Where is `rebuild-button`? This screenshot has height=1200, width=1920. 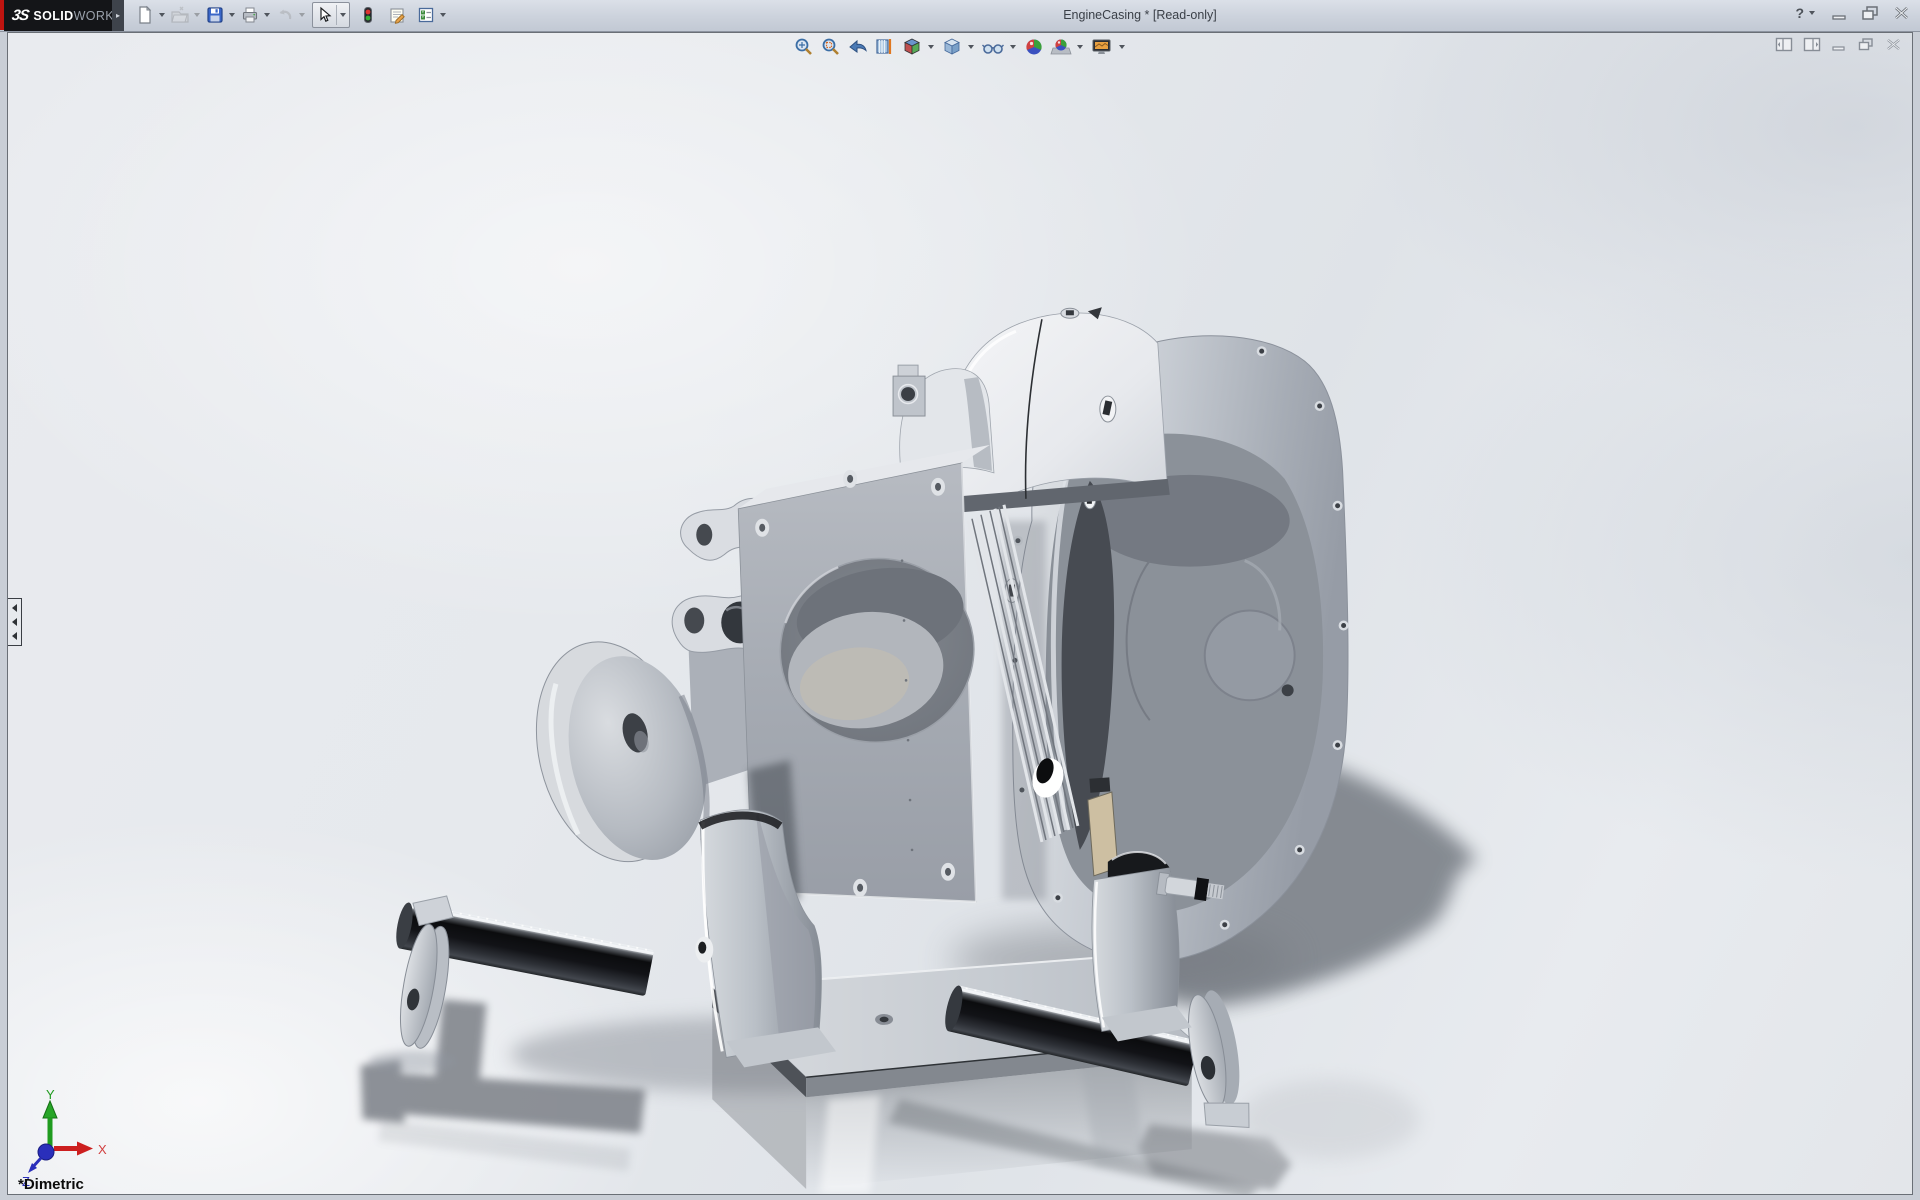 rebuild-button is located at coordinates (368, 15).